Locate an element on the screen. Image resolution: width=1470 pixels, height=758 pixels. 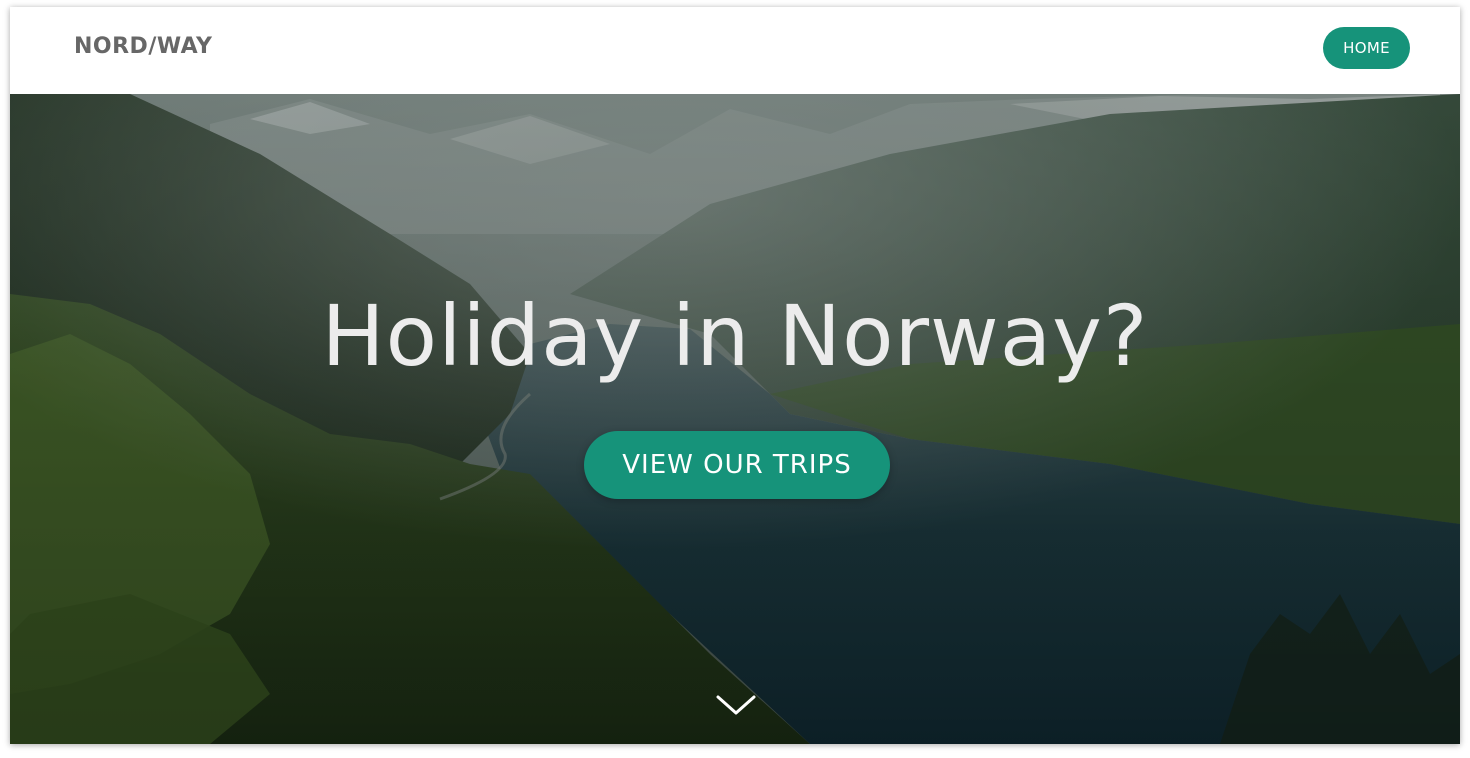
navbar: NORD/WAY HOME is located at coordinates (735, 50).